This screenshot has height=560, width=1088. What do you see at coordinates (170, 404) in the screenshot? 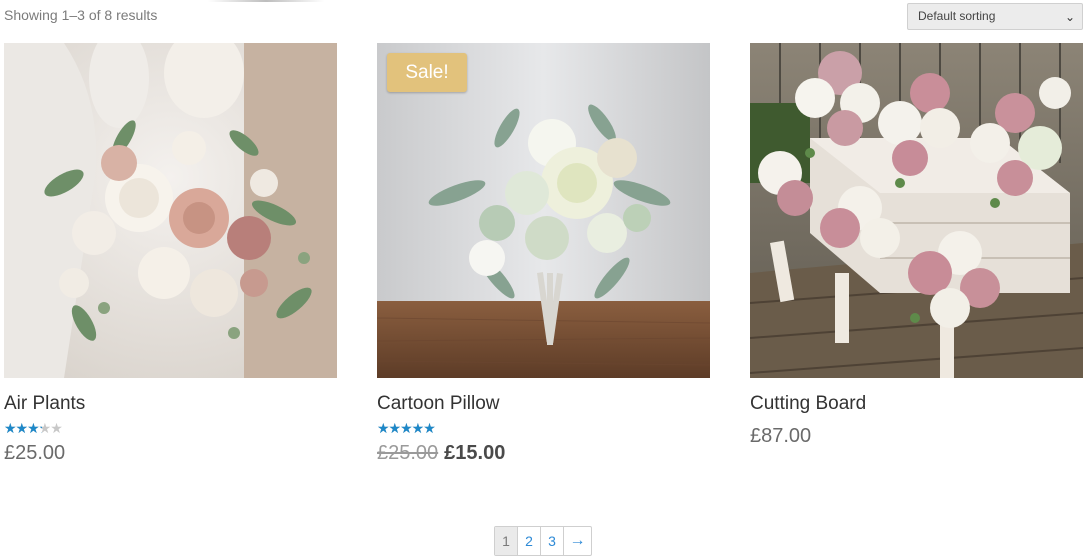
I see `product-title: Air Plants` at bounding box center [170, 404].